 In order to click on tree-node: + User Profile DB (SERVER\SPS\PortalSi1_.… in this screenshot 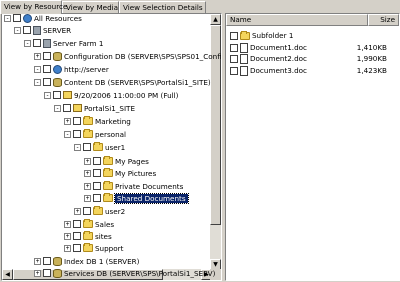, I will do `click(124, 280)`.